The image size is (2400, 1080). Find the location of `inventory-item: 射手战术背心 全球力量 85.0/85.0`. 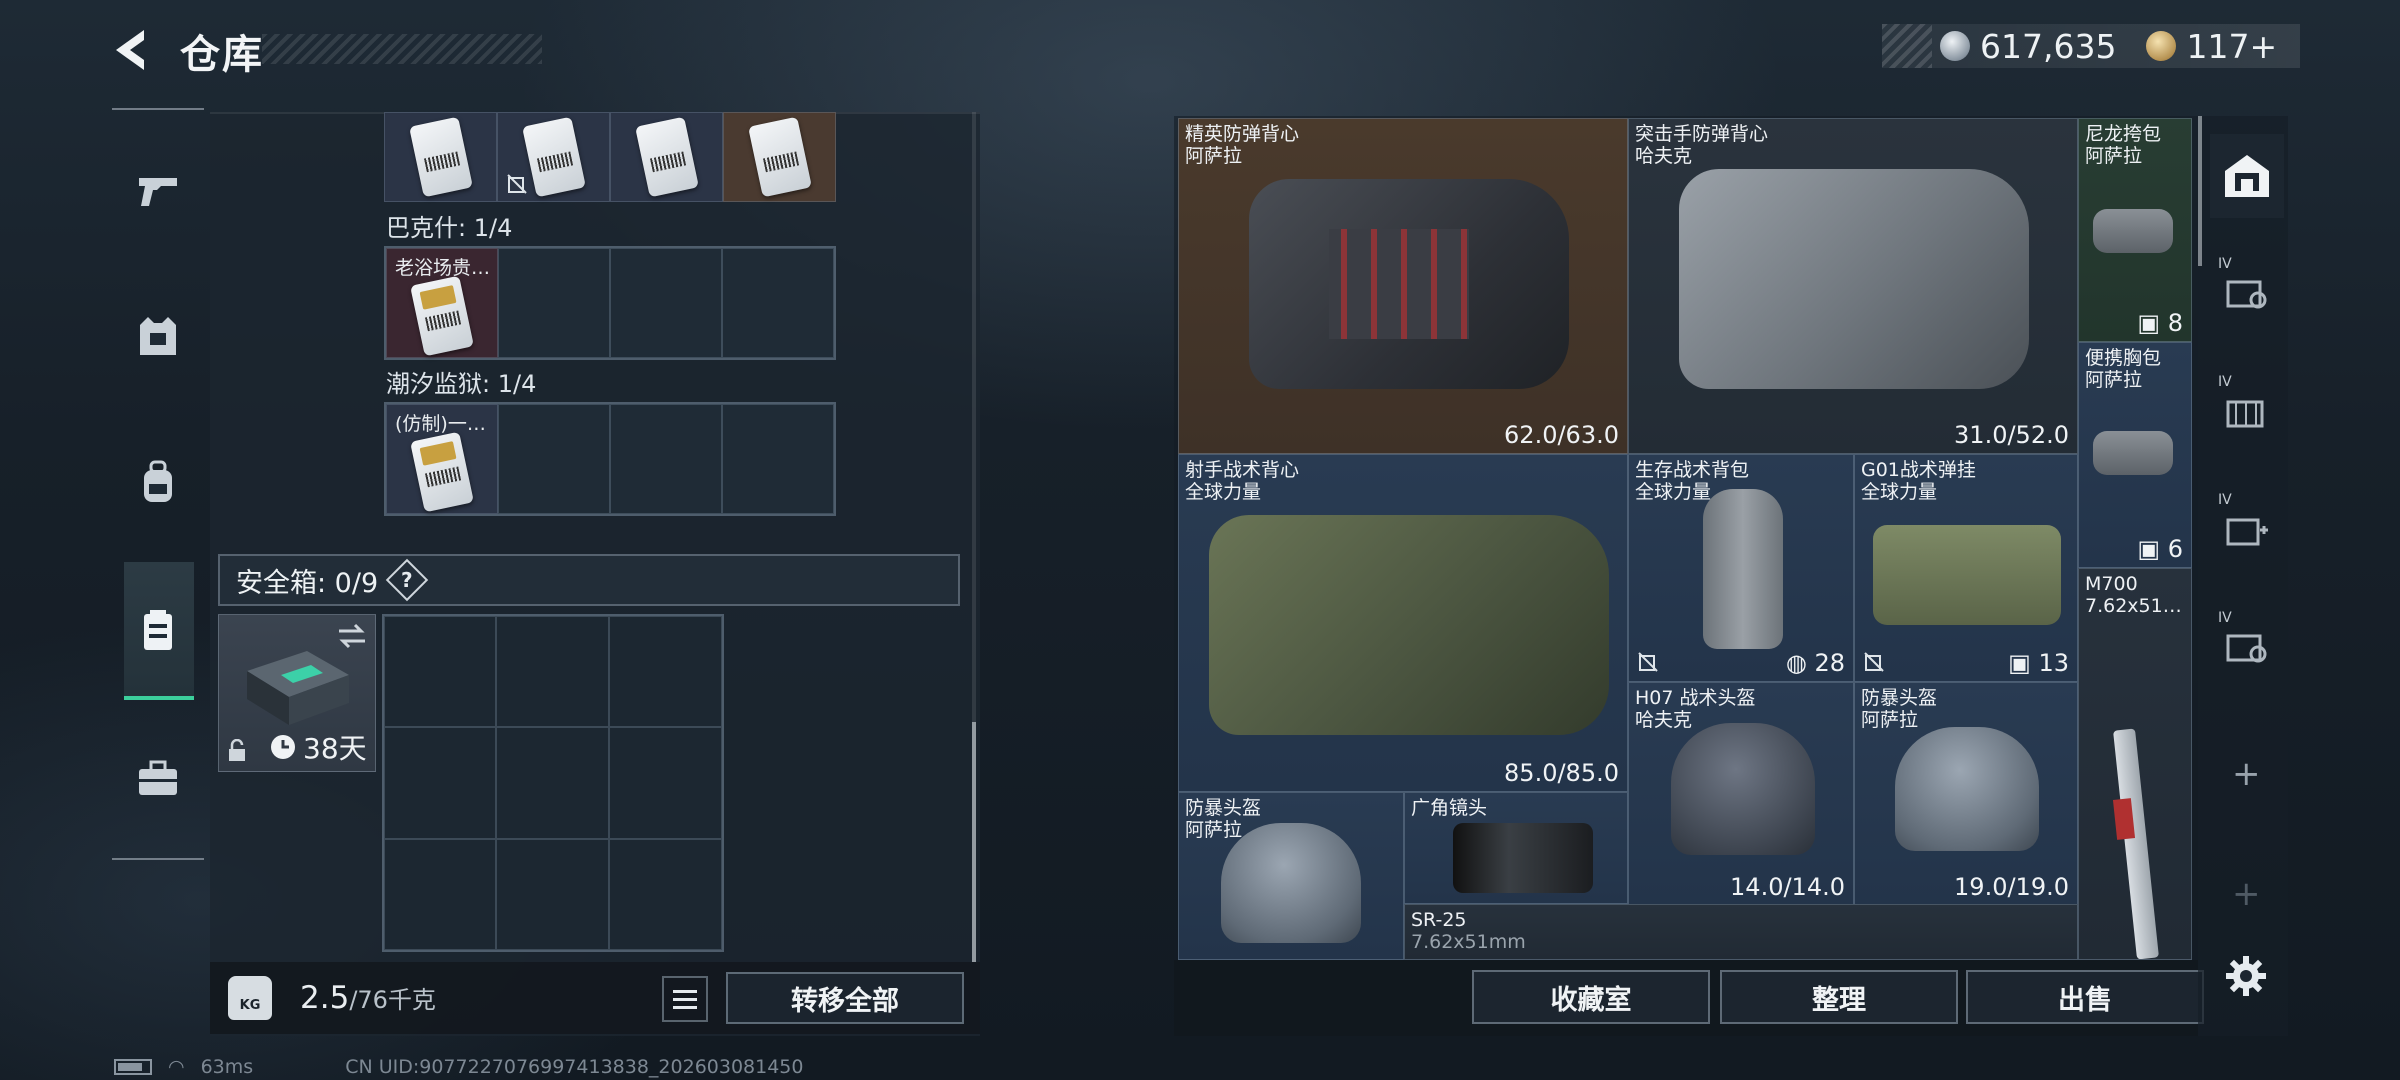

inventory-item: 射手战术背心 全球力量 85.0/85.0 is located at coordinates (1403, 623).